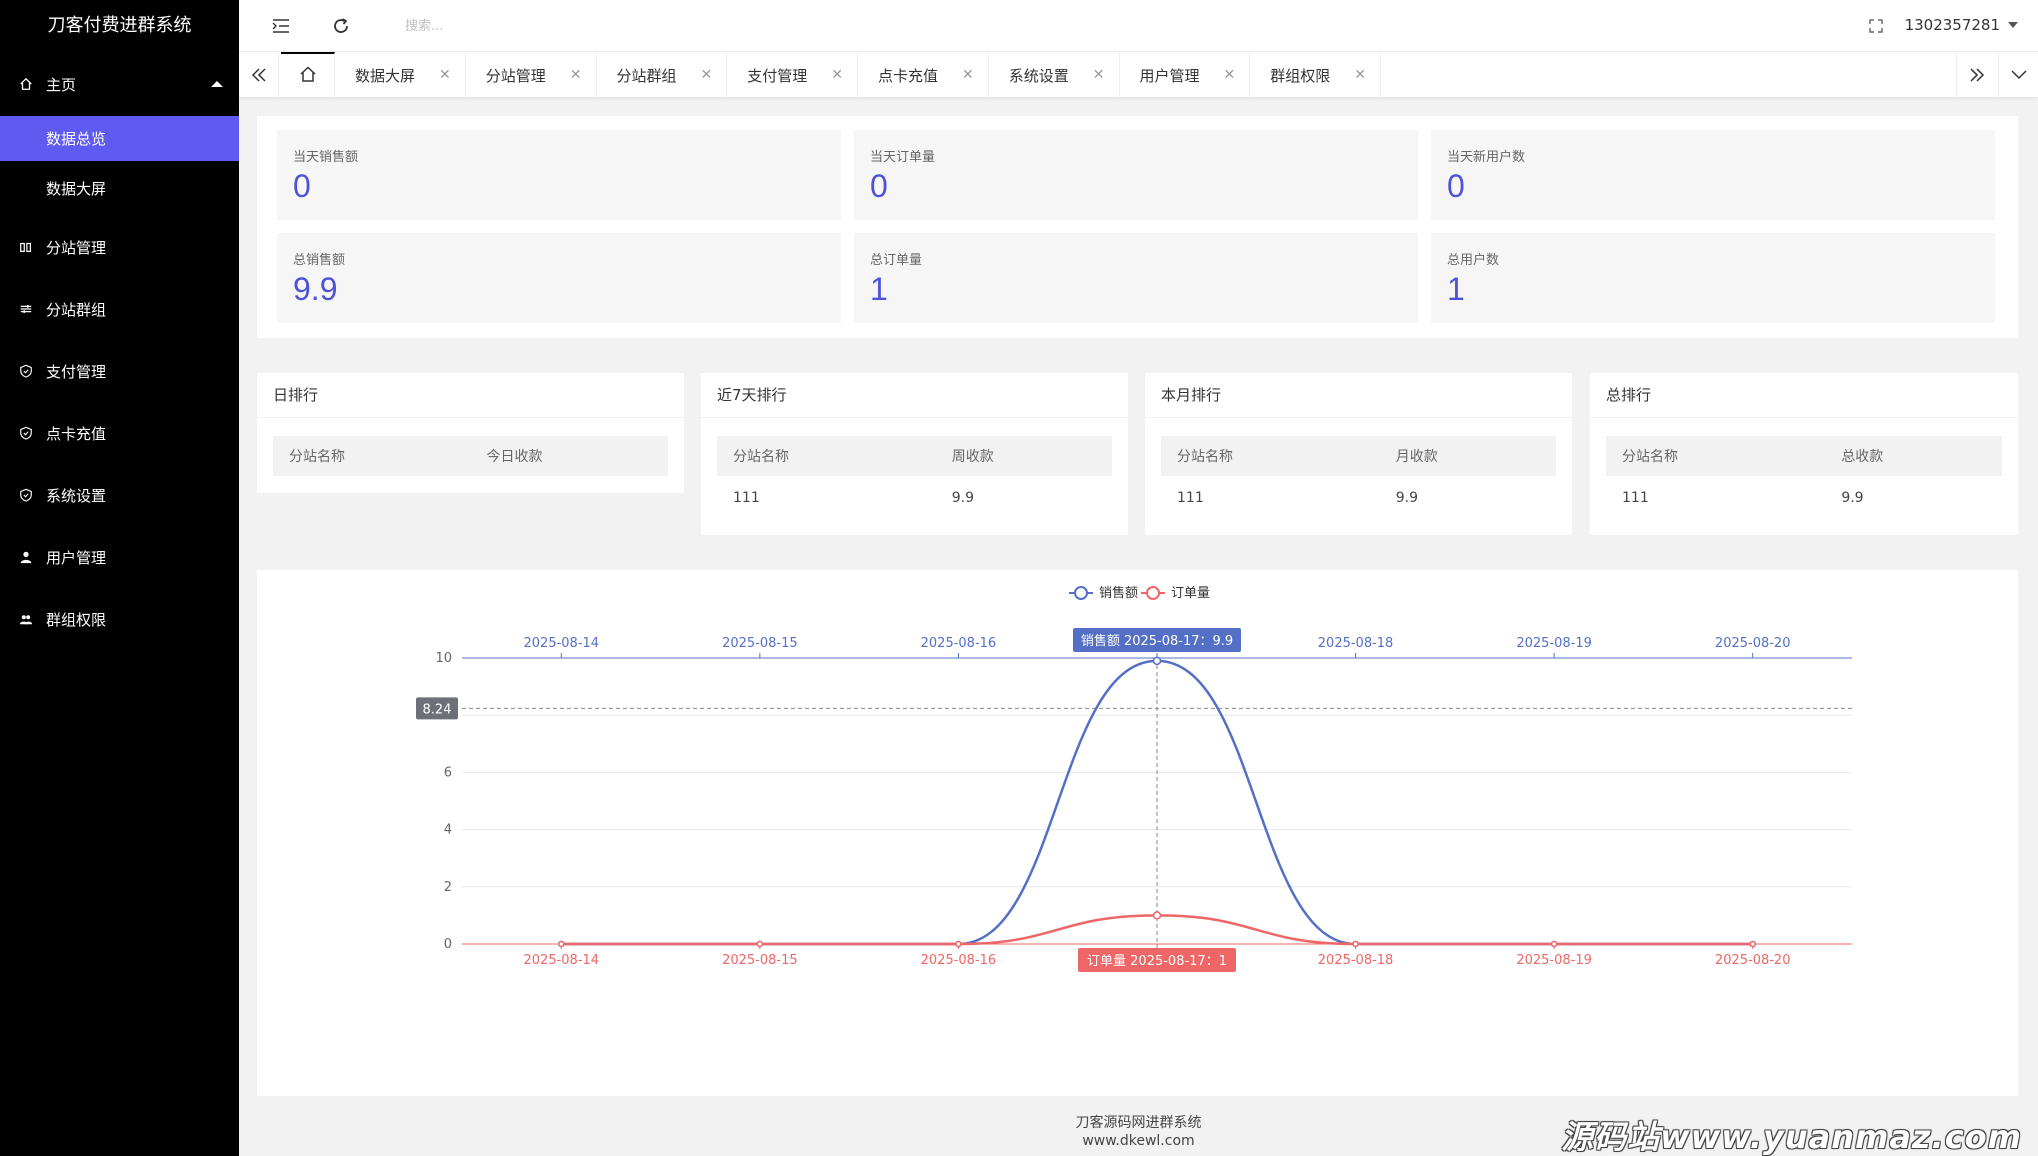  What do you see at coordinates (569, 456) in the screenshot?
I see `column-header: 今日收款` at bounding box center [569, 456].